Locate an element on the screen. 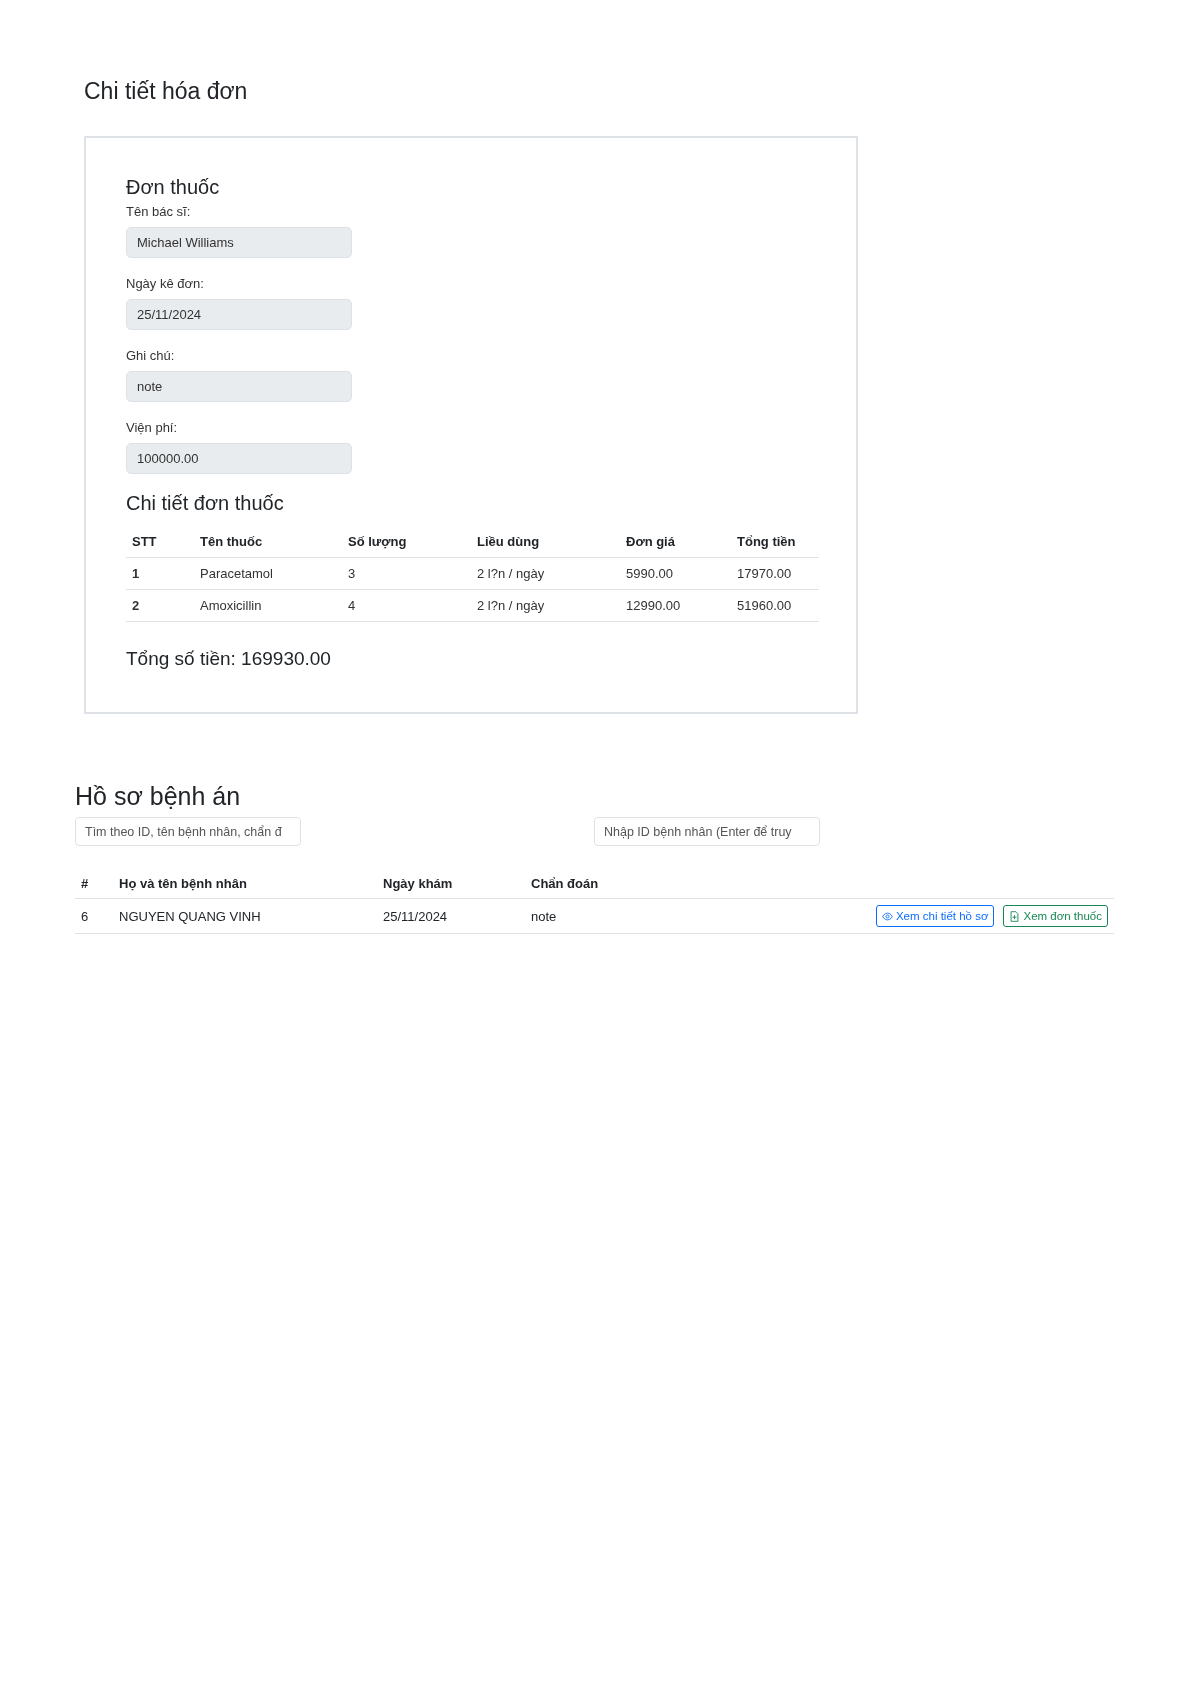  readonly-field: 100000.00 is located at coordinates (239, 458).